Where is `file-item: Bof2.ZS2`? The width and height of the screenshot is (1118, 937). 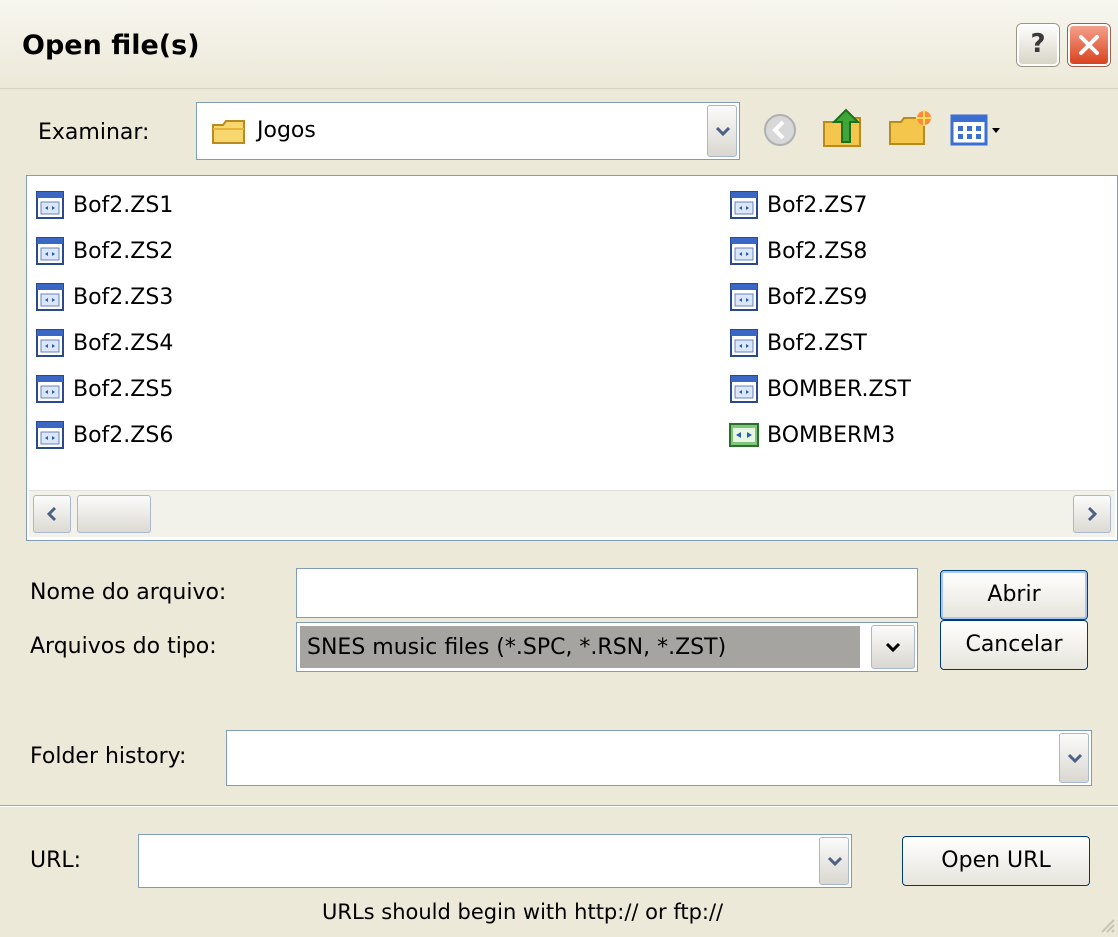
file-item: Bof2.ZS2 is located at coordinates (104, 251).